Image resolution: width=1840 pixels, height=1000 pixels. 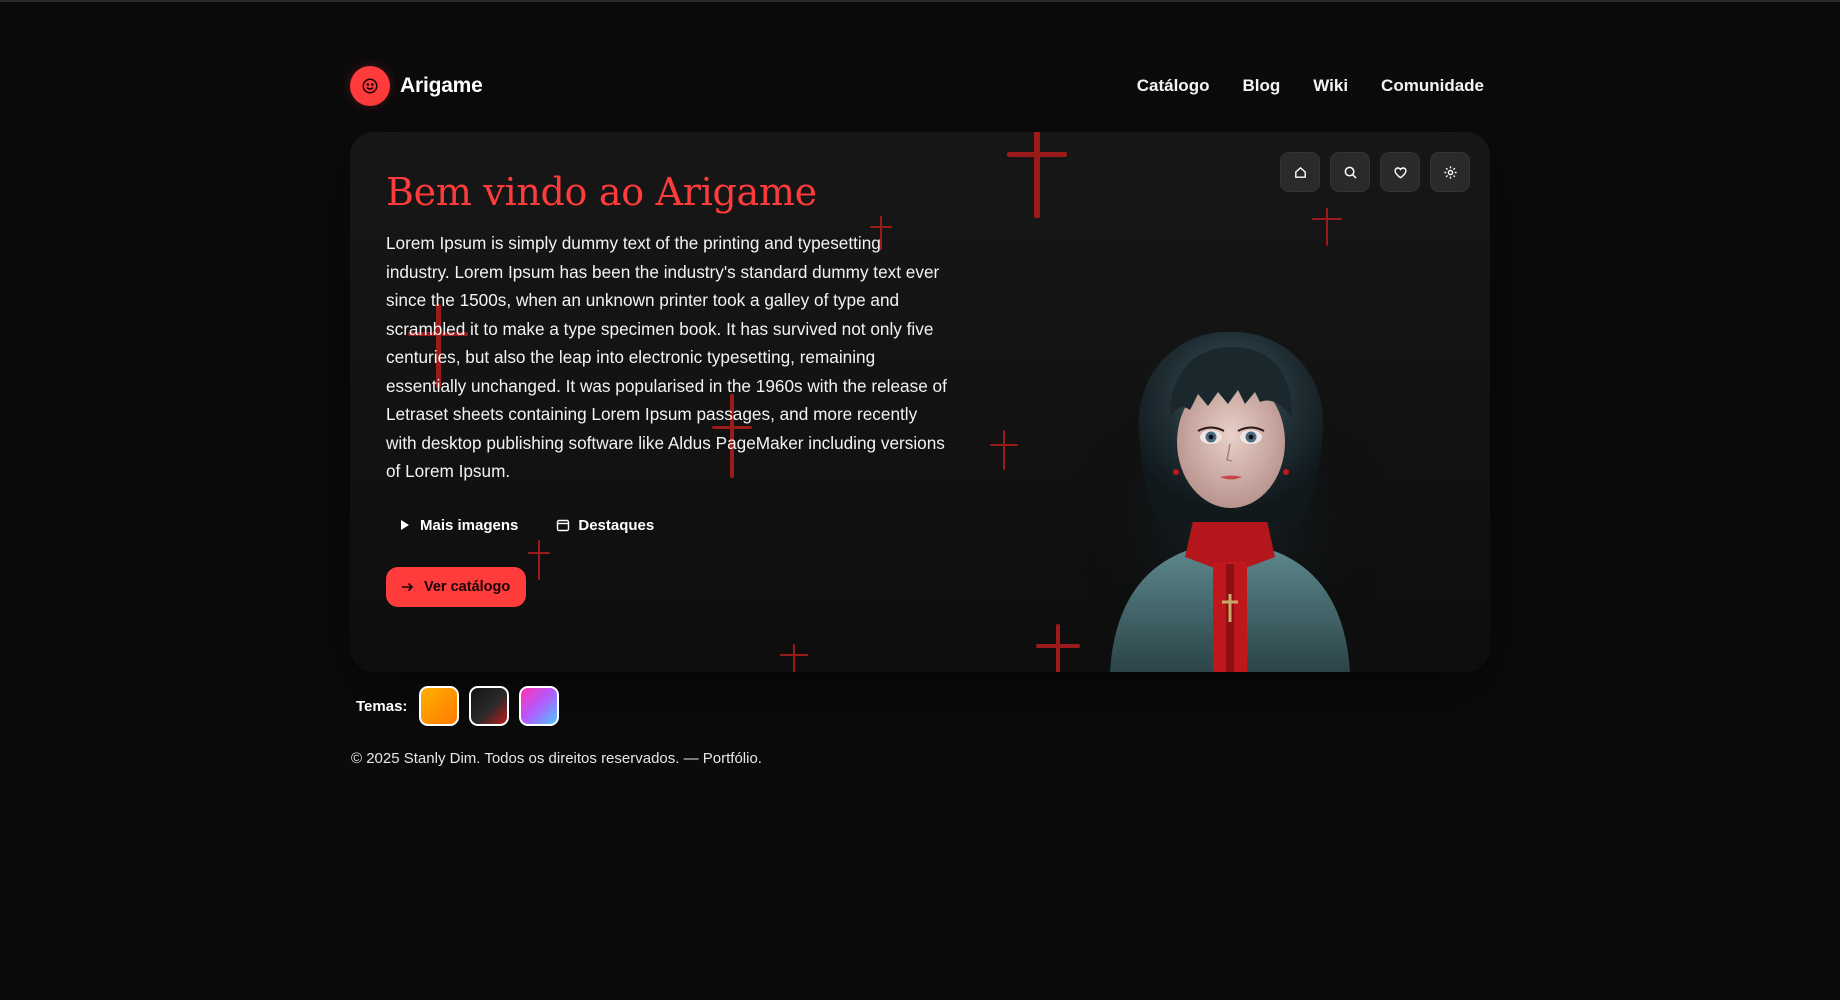 I want to click on search-icon, so click(x=1350, y=172).